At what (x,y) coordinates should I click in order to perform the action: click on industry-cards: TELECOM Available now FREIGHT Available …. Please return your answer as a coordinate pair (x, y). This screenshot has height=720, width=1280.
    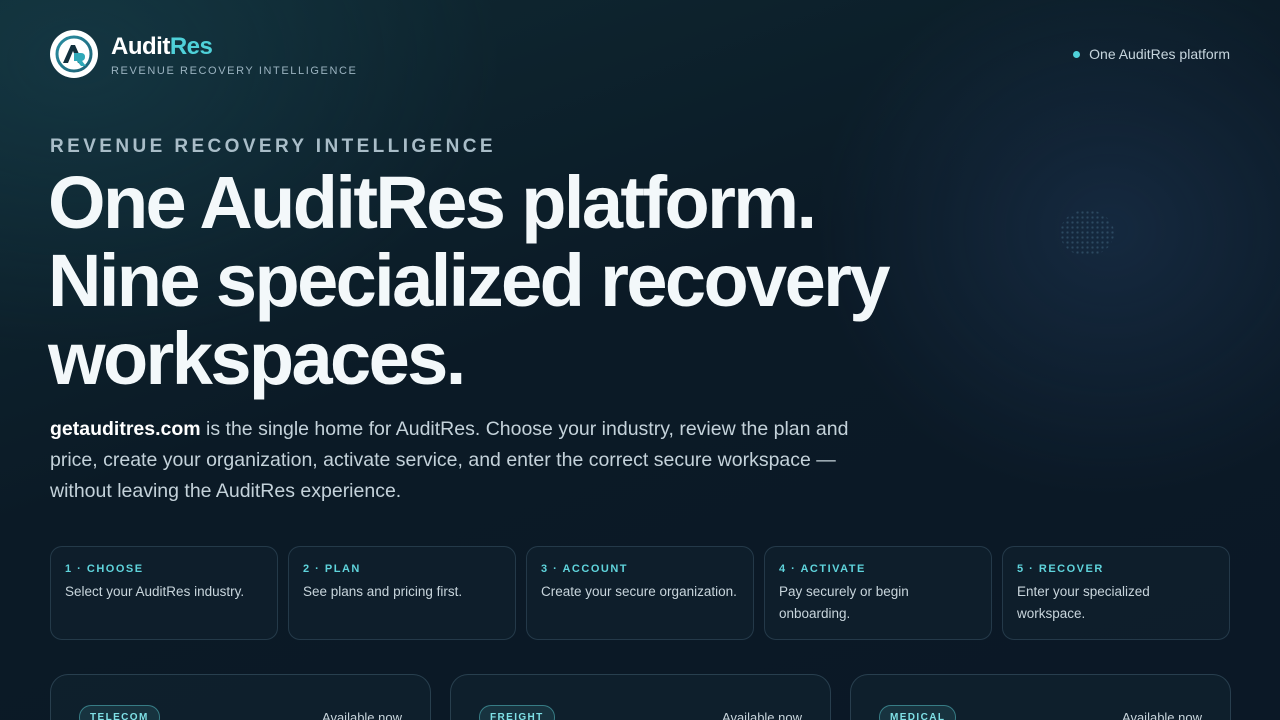
    Looking at the image, I should click on (640, 697).